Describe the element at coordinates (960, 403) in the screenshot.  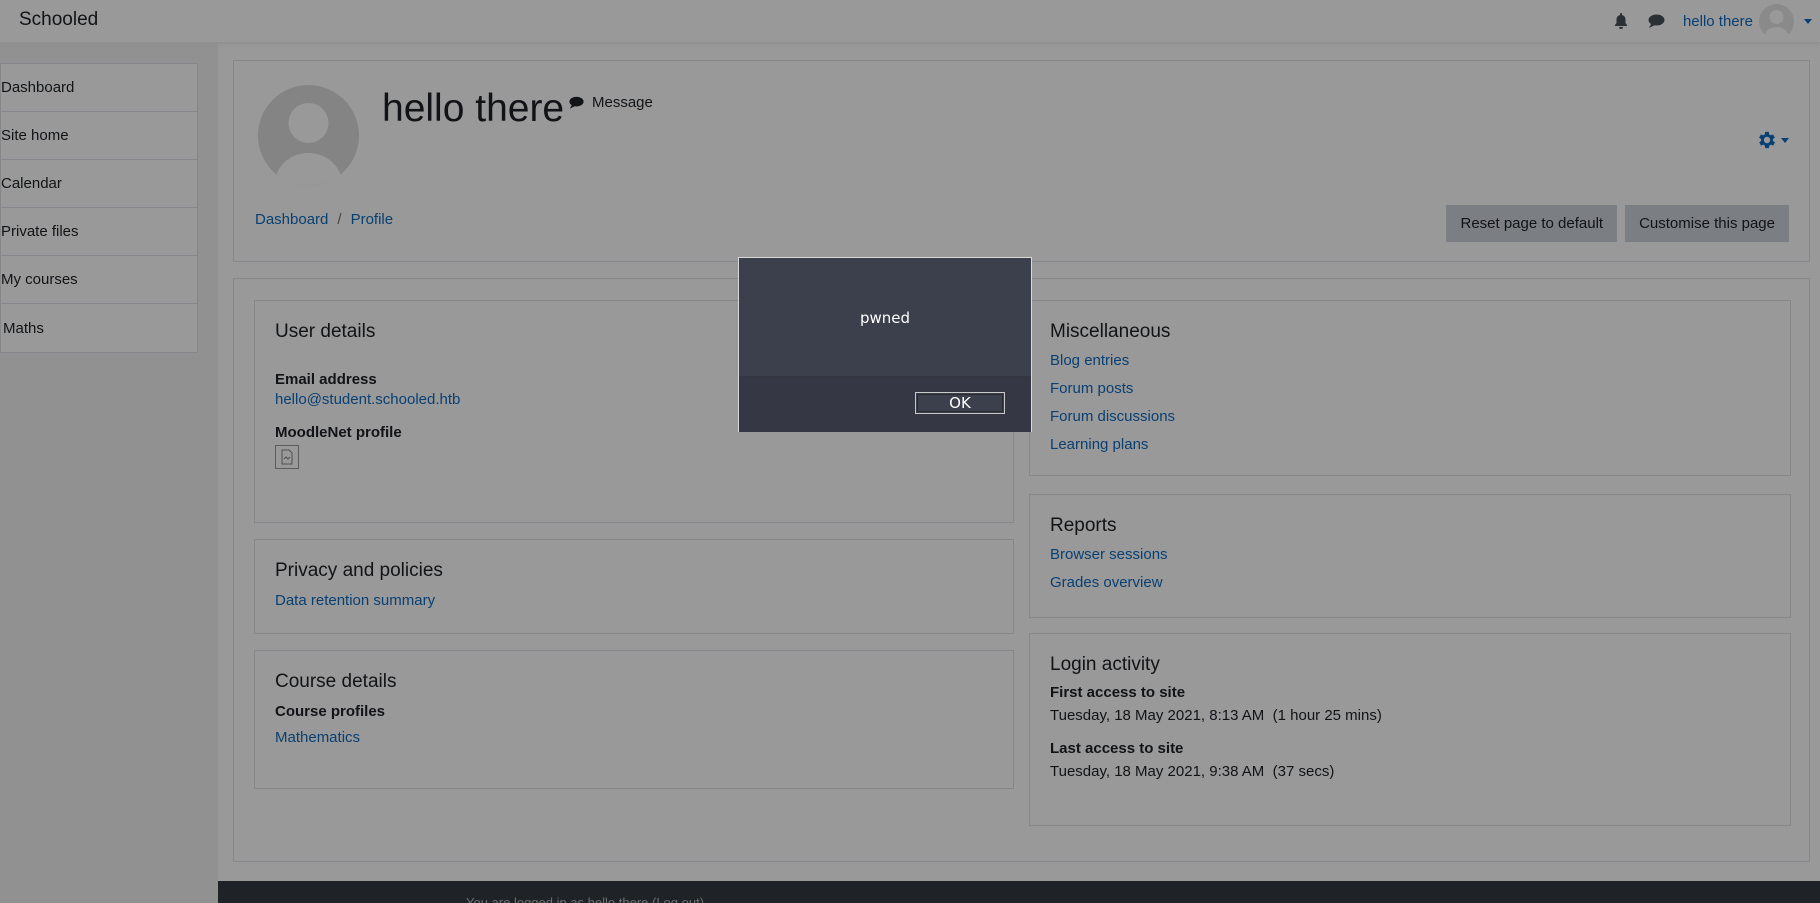
I see `ok-button: OK` at that location.